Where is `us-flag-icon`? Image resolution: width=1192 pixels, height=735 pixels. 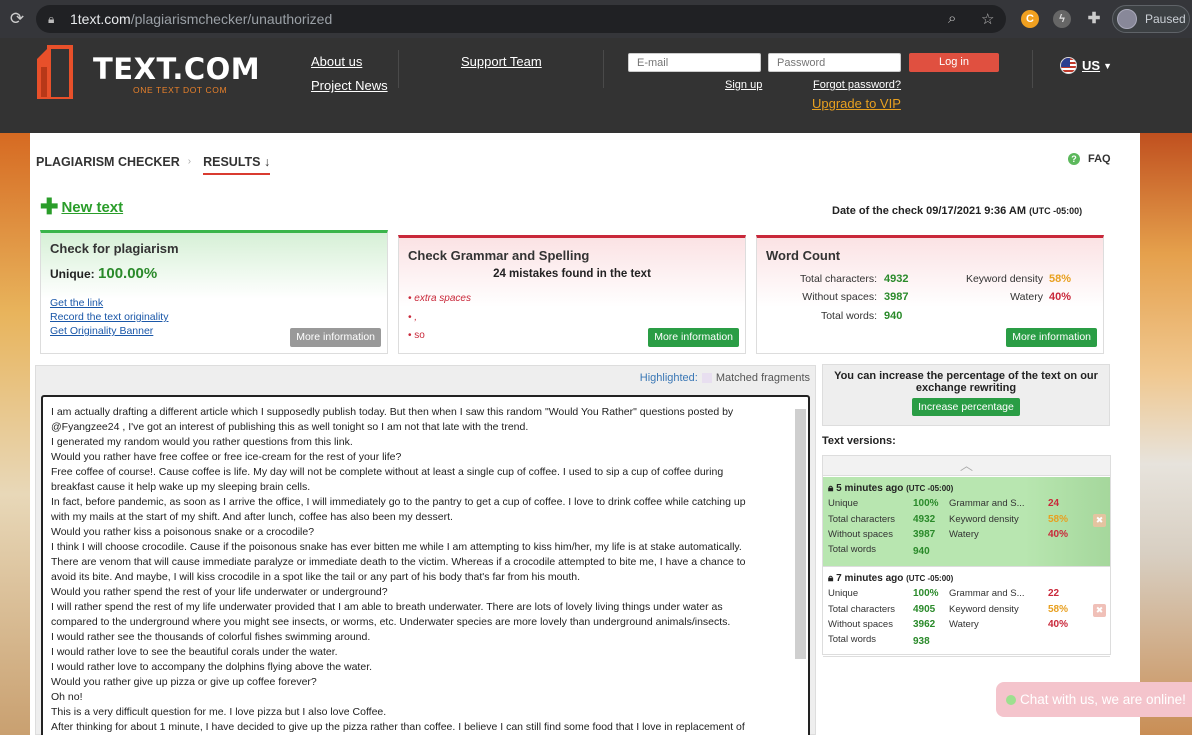
us-flag-icon is located at coordinates (1068, 65).